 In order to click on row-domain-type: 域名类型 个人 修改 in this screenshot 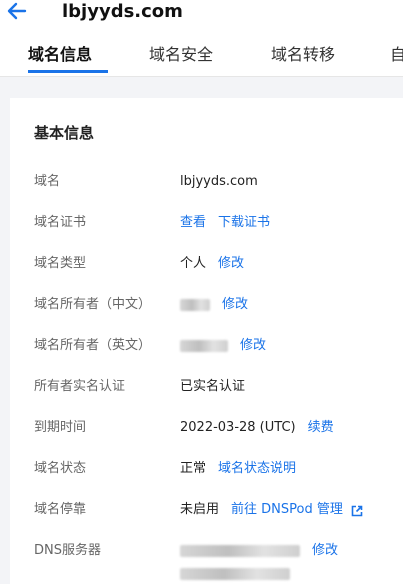, I will do `click(206, 264)`.